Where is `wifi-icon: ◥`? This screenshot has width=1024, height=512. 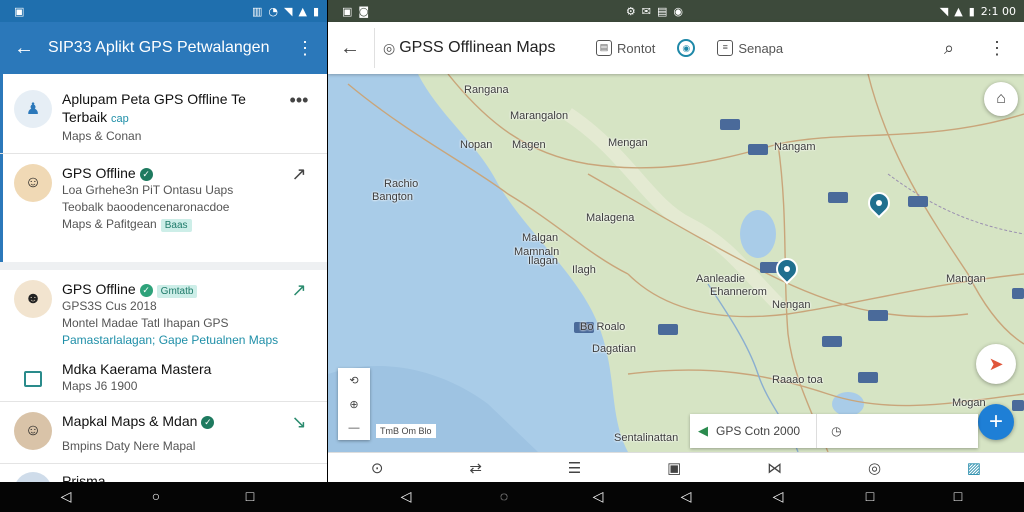
wifi-icon: ◥ is located at coordinates (288, 11).